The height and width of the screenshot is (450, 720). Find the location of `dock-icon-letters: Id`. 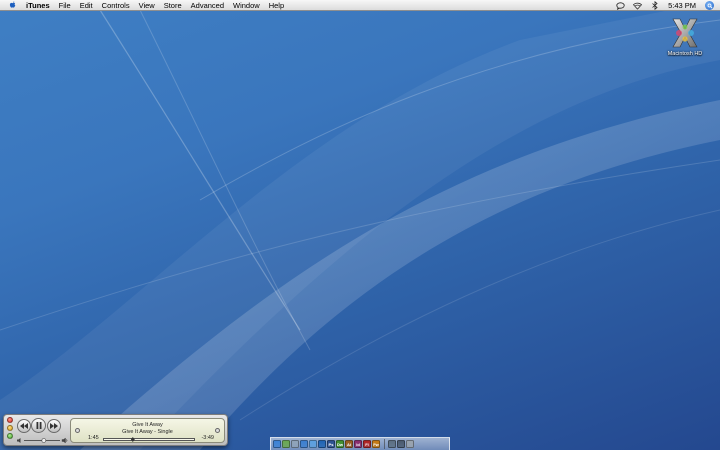

dock-icon-letters: Id is located at coordinates (358, 444).